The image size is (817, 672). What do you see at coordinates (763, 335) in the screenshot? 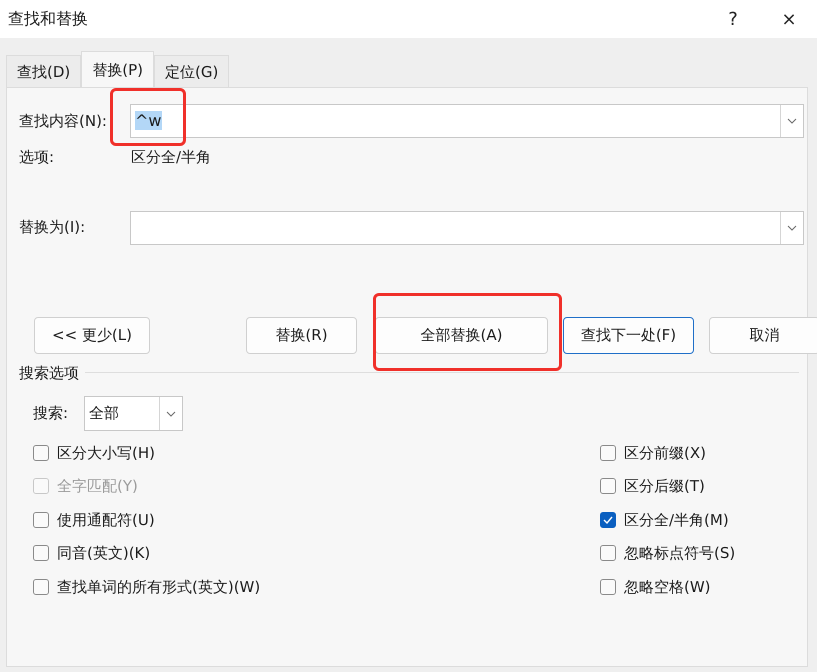
I see `dialog-button: 取消` at bounding box center [763, 335].